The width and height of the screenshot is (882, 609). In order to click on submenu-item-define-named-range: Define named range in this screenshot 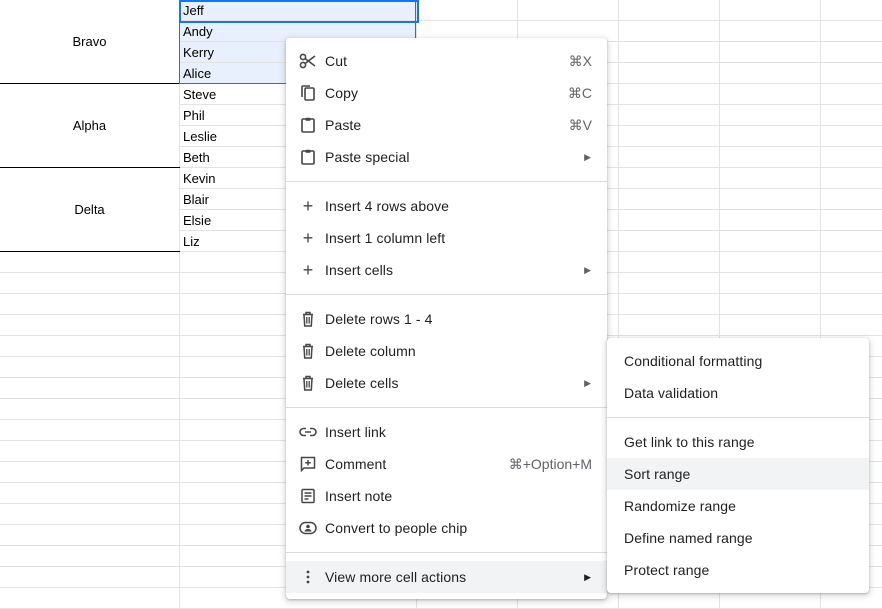, I will do `click(738, 538)`.